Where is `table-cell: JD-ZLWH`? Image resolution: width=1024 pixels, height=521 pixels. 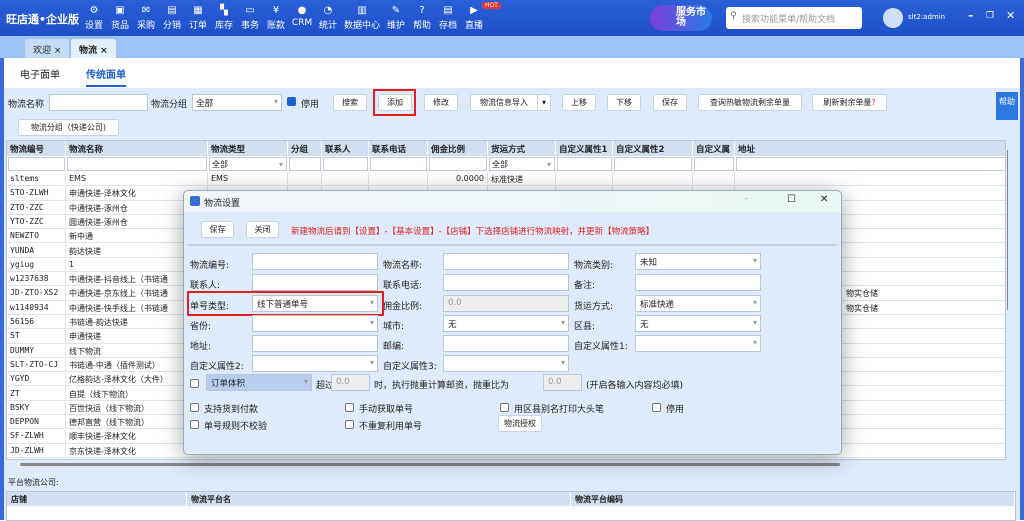
table-cell: JD-ZLWH is located at coordinates (36, 450).